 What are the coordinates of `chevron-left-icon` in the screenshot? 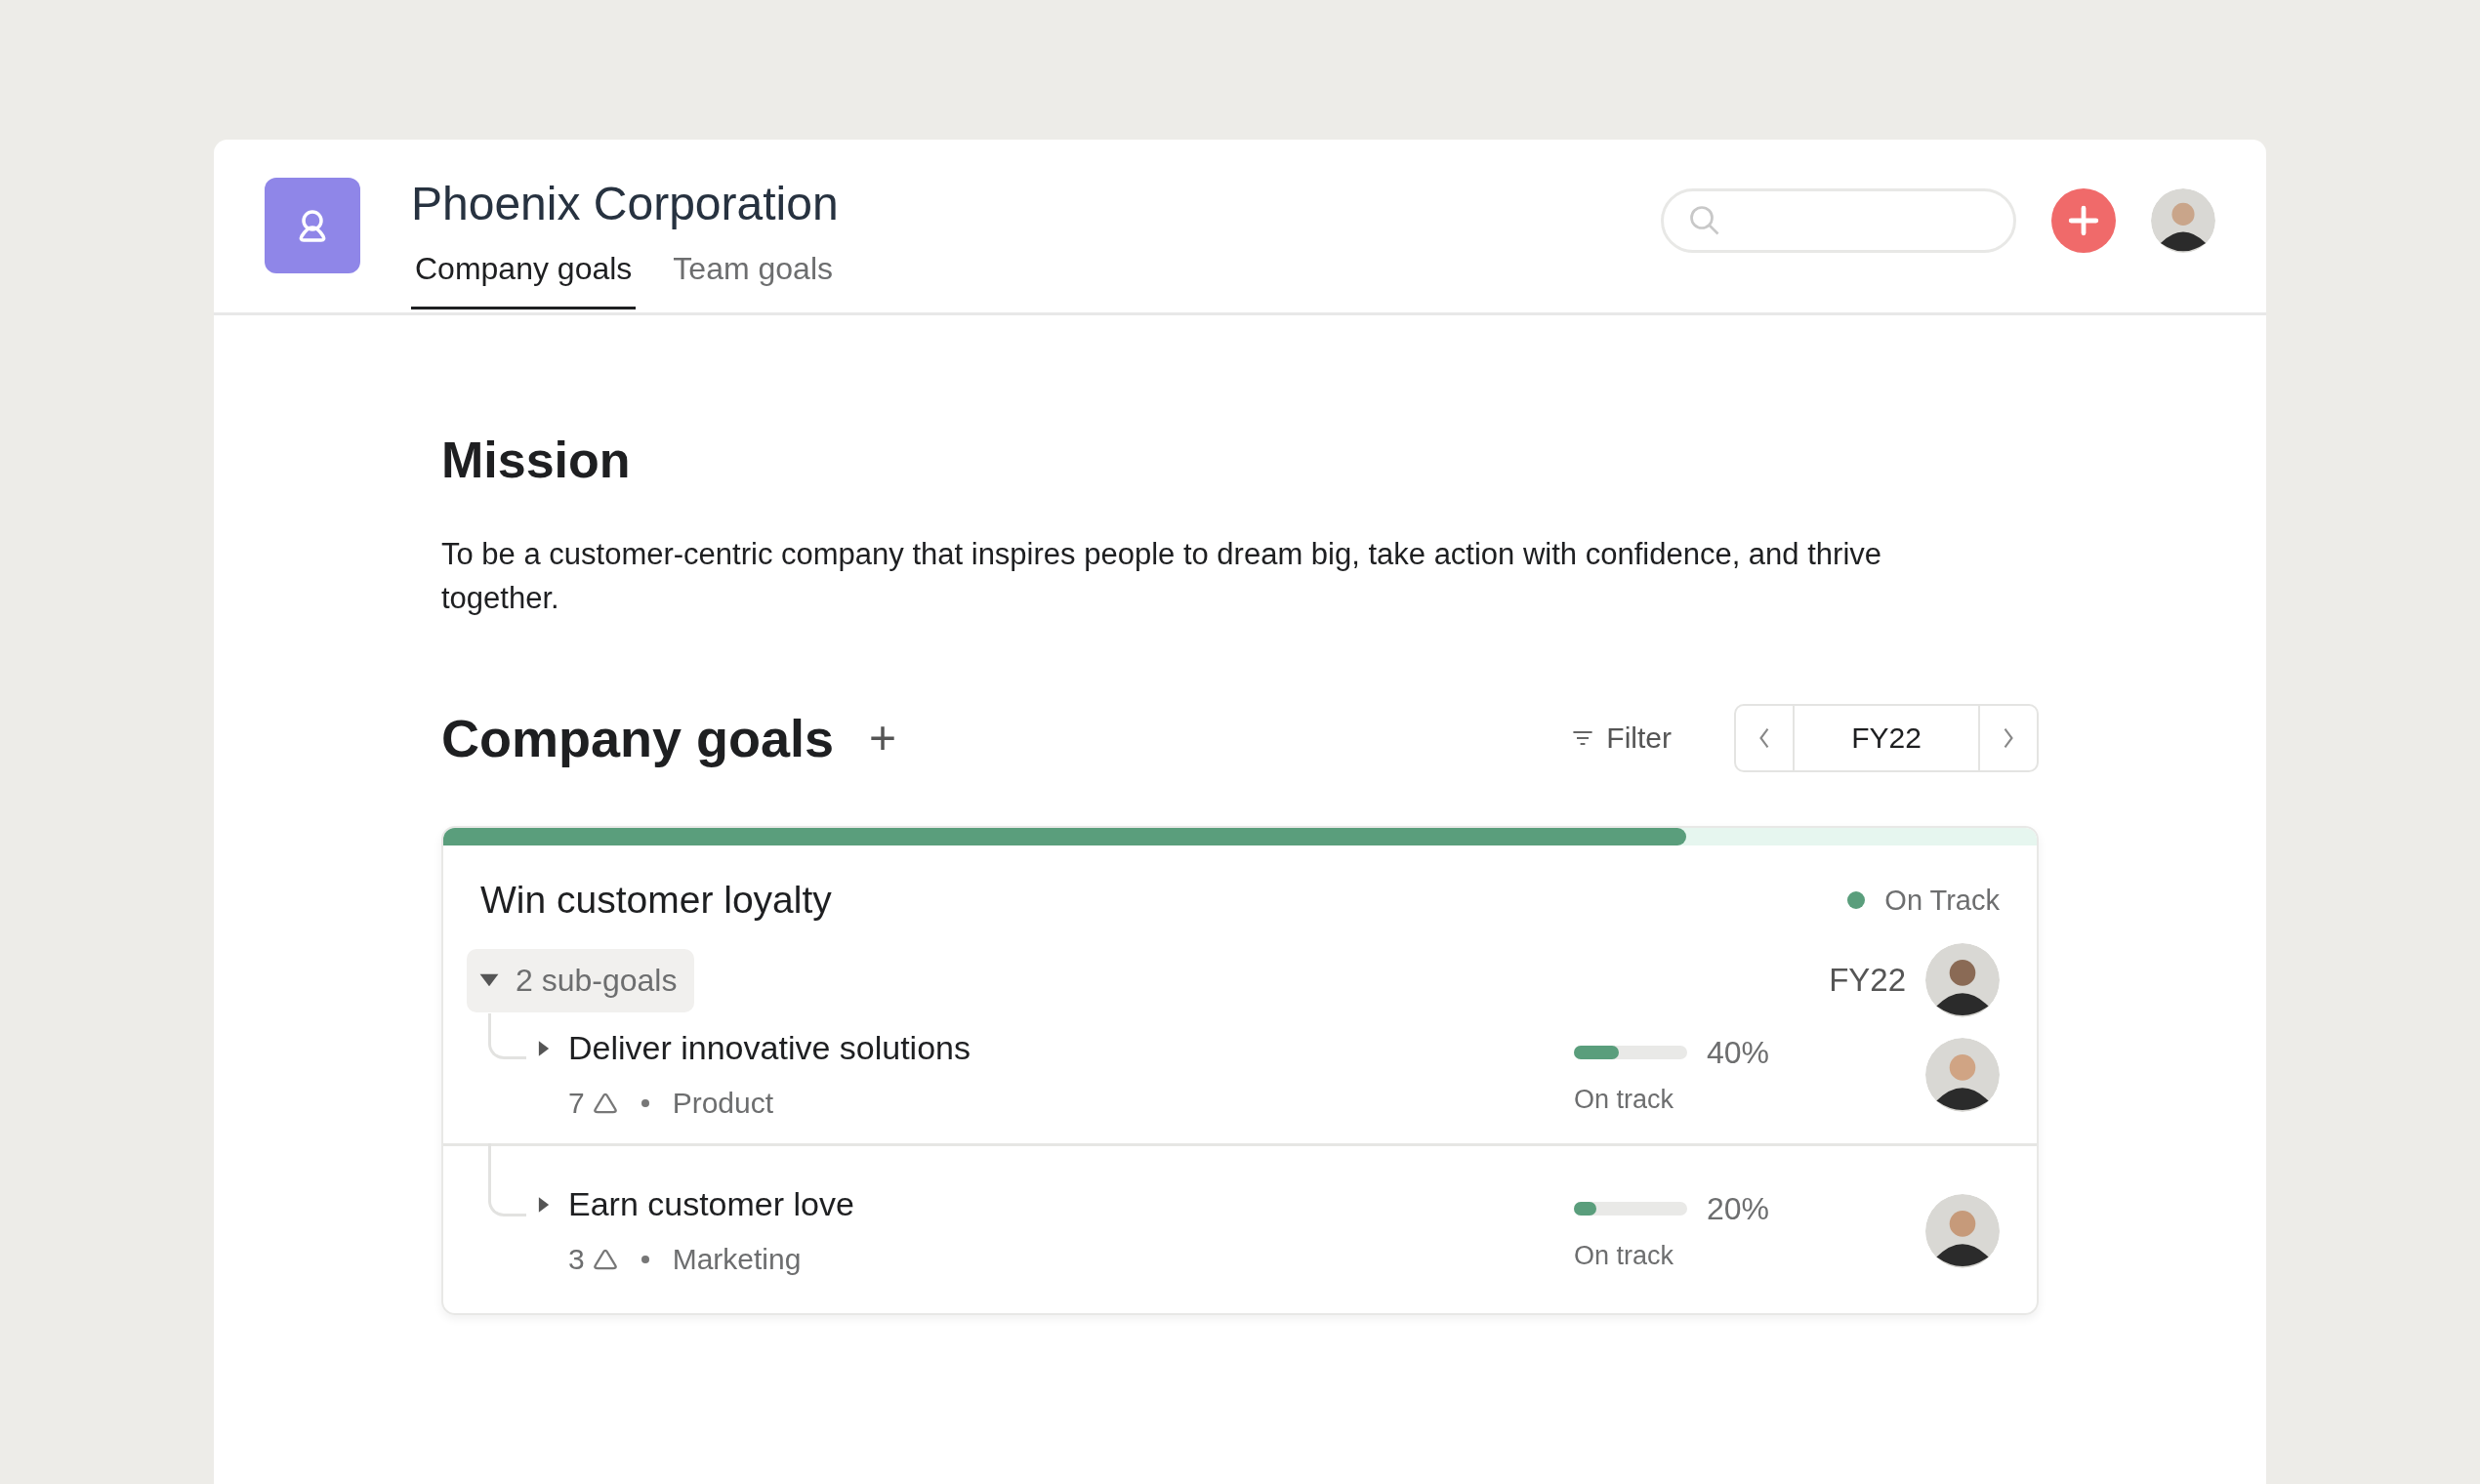 It's located at (1764, 738).